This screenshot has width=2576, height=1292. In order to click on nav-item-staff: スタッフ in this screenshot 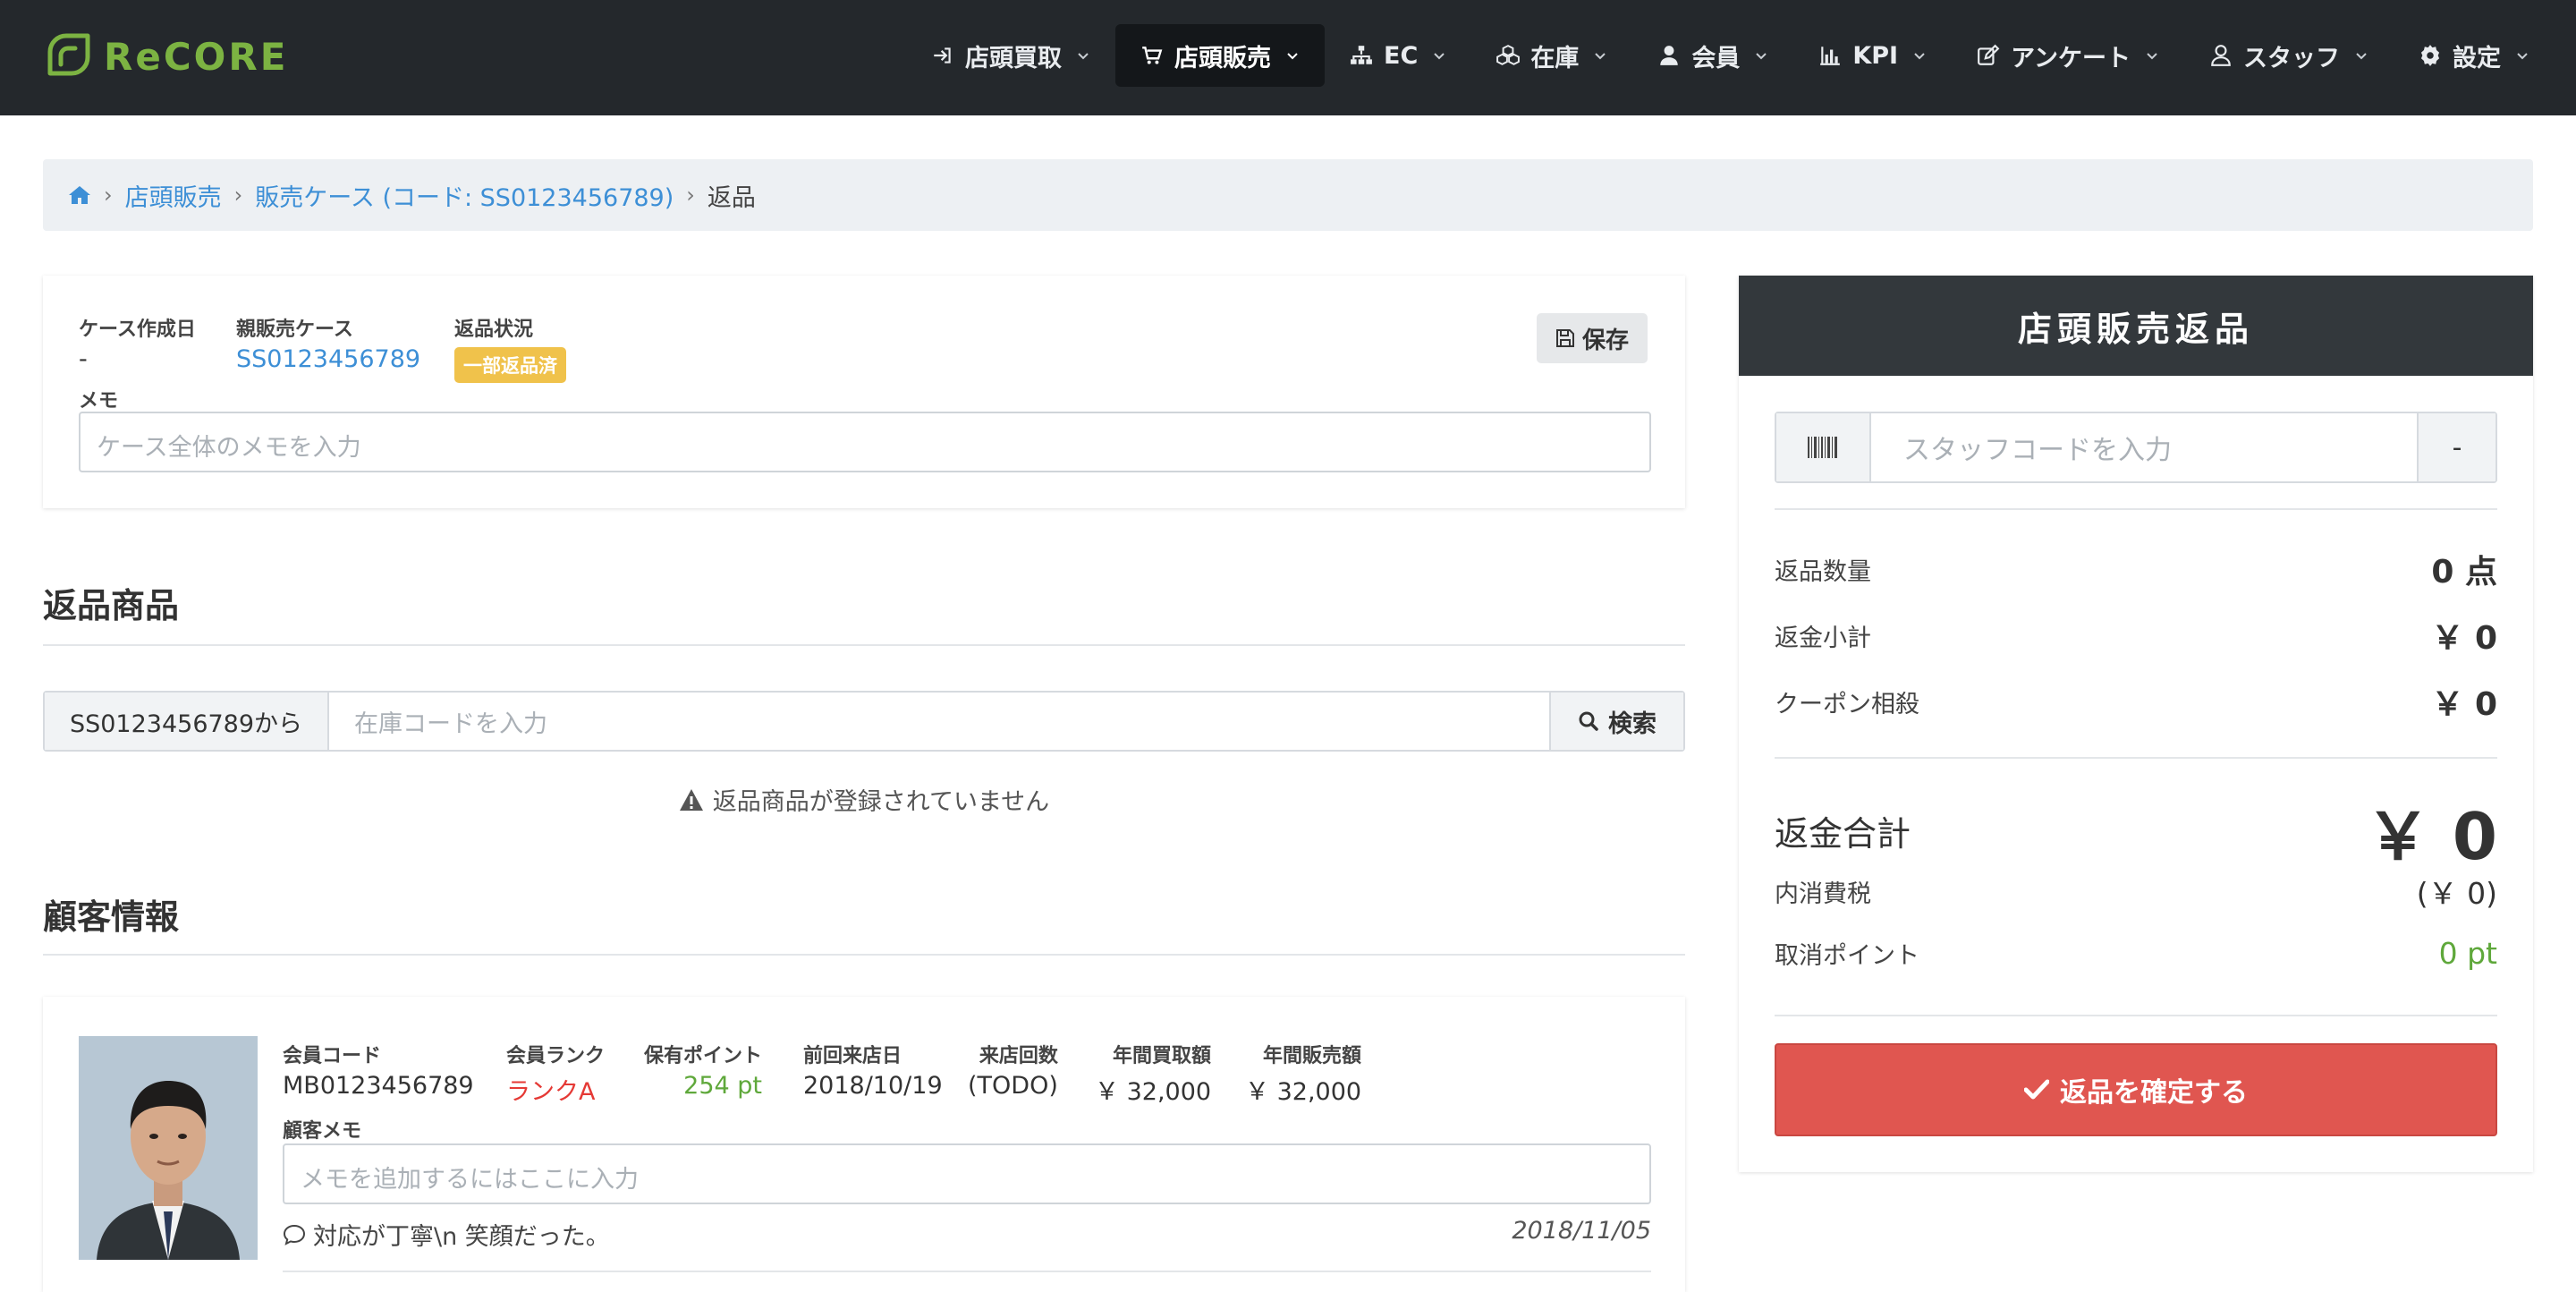, I will do `click(2289, 55)`.